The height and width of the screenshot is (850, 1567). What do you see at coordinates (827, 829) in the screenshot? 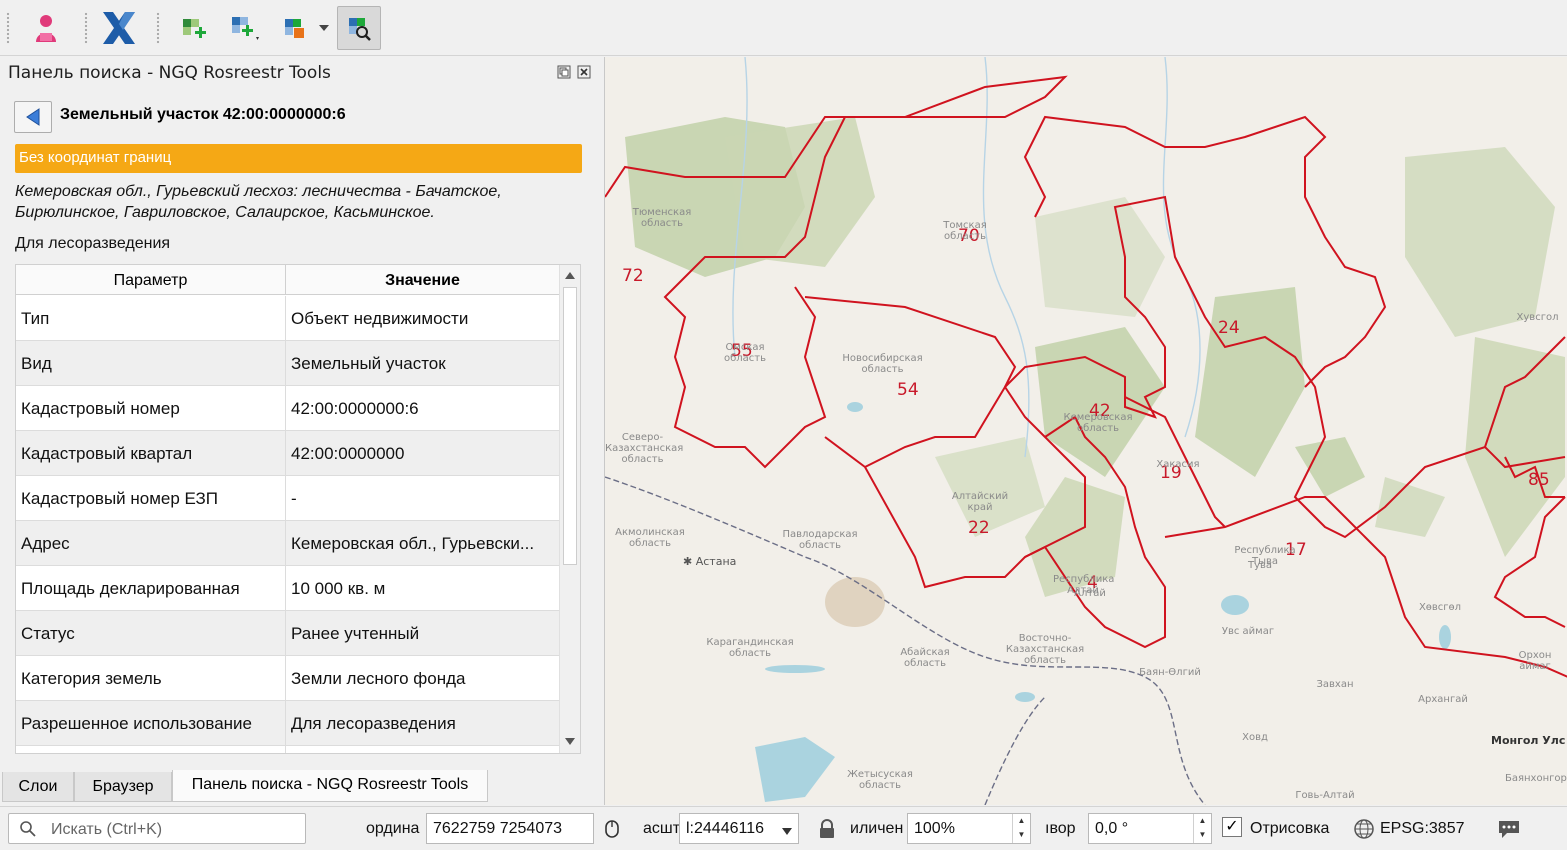
I see `scale-lock-button` at bounding box center [827, 829].